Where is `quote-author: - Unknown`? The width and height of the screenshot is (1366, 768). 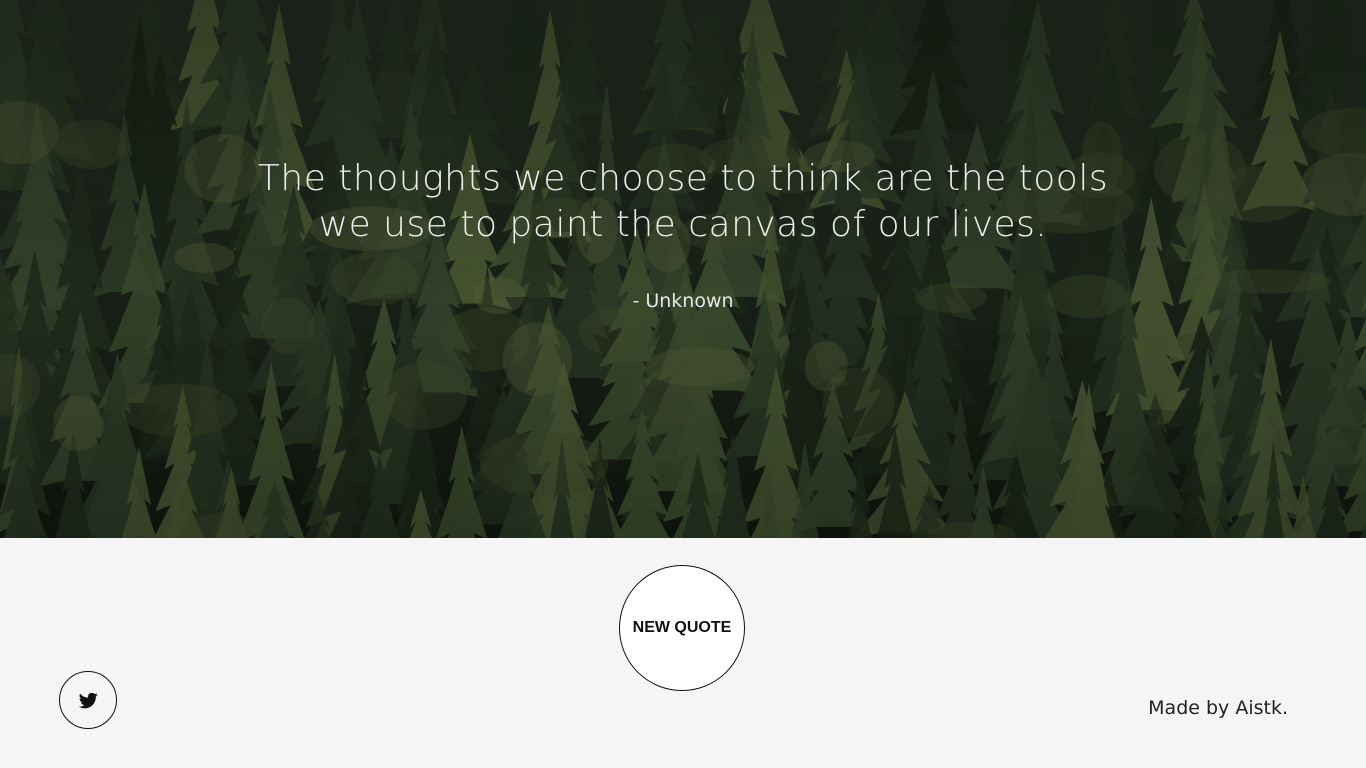
quote-author: - Unknown is located at coordinates (683, 301).